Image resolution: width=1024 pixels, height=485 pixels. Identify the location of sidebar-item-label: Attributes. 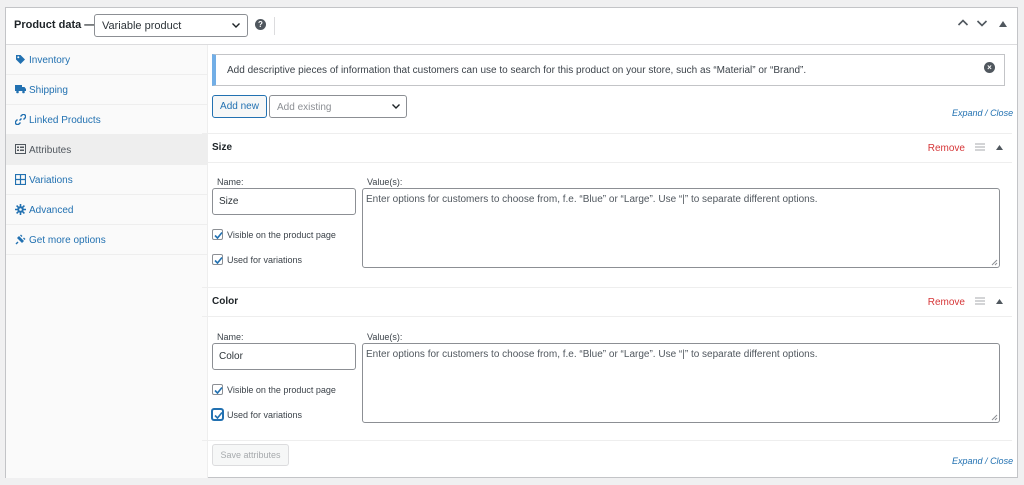
(50, 150).